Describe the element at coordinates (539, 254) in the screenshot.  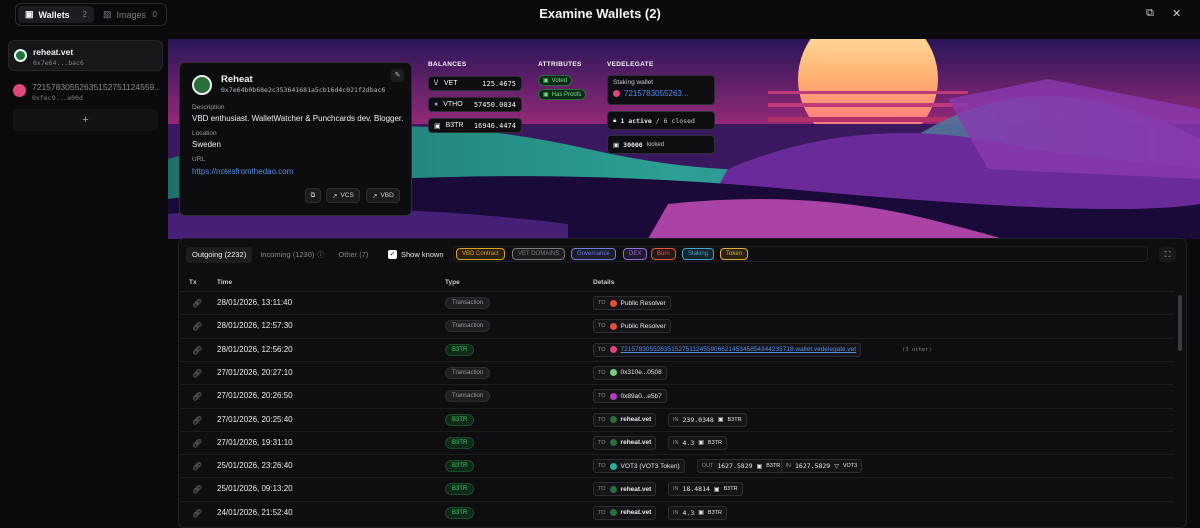
I see `filter-chip: VET DOMAINS` at that location.